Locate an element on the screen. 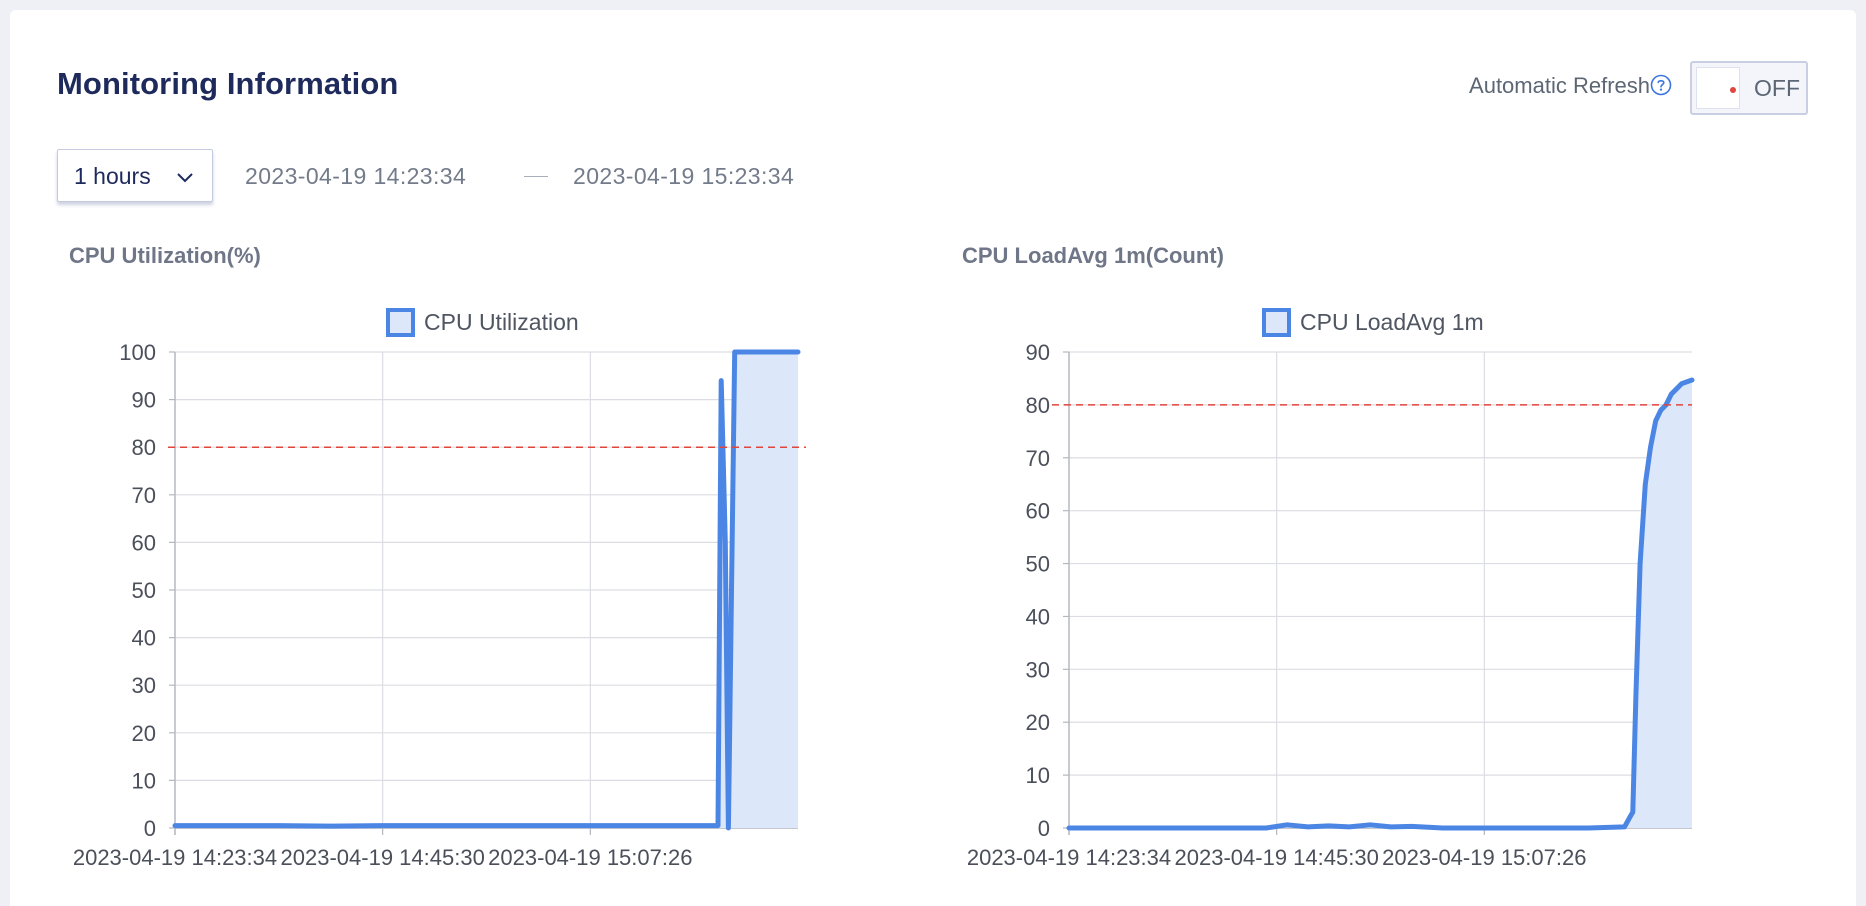 Image resolution: width=1866 pixels, height=906 pixels. x-tick-label: 2023-04-19 15:07:26 is located at coordinates (1484, 857).